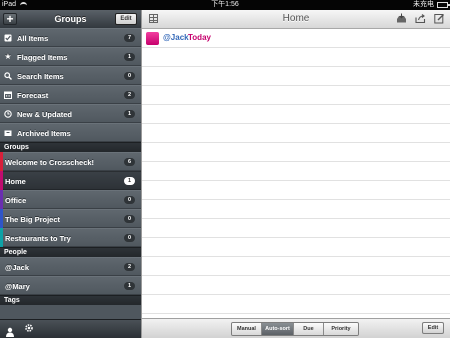  Describe the element at coordinates (152, 38) in the screenshot. I see `task-color-swatch` at that location.